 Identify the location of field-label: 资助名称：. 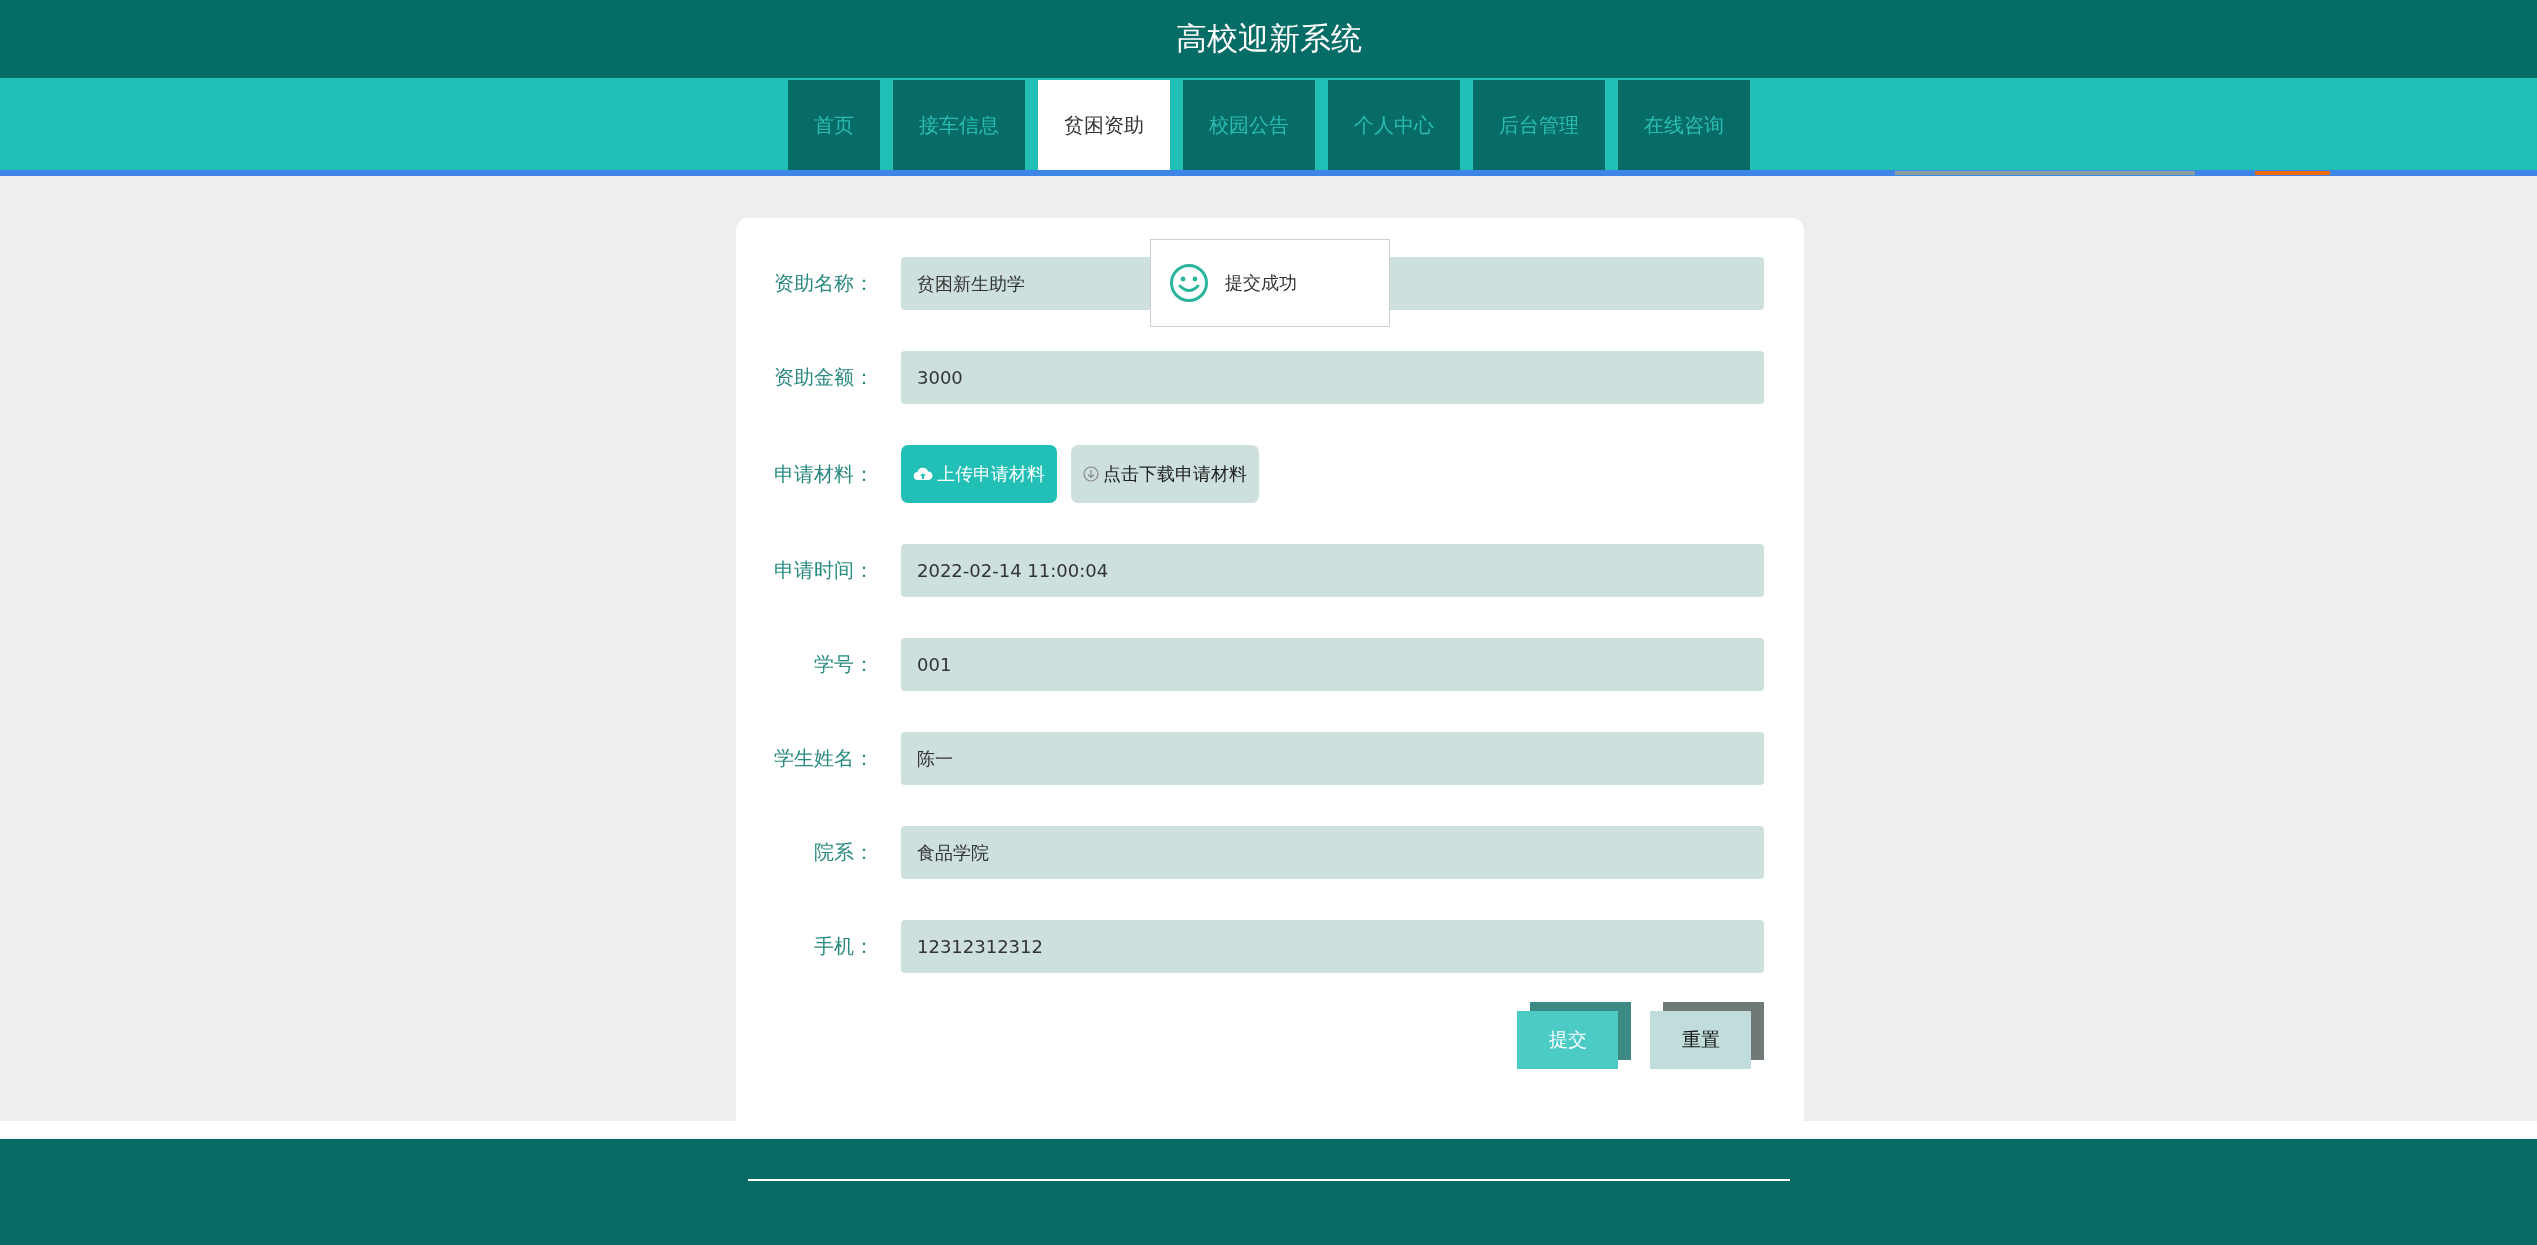
(823, 283).